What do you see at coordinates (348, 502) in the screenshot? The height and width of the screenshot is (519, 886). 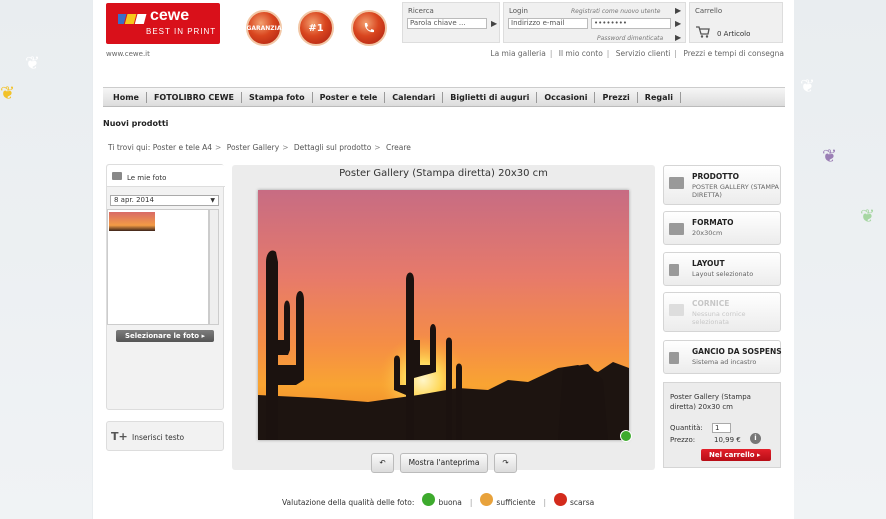 I see `quality-legend-label: Valutazione della qualità delle foto:` at bounding box center [348, 502].